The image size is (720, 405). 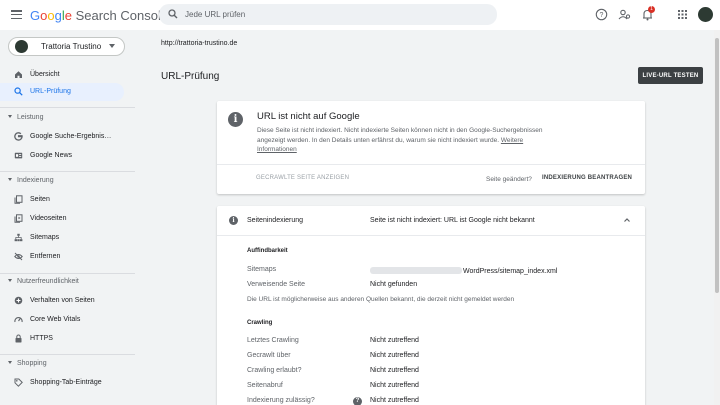 What do you see at coordinates (62, 383) in the screenshot?
I see `sidebar-item-shopping-tab: Shopping-Tab-Einträge` at bounding box center [62, 383].